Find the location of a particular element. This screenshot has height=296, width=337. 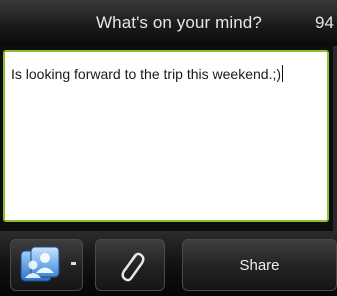

share-button: Share is located at coordinates (259, 265).